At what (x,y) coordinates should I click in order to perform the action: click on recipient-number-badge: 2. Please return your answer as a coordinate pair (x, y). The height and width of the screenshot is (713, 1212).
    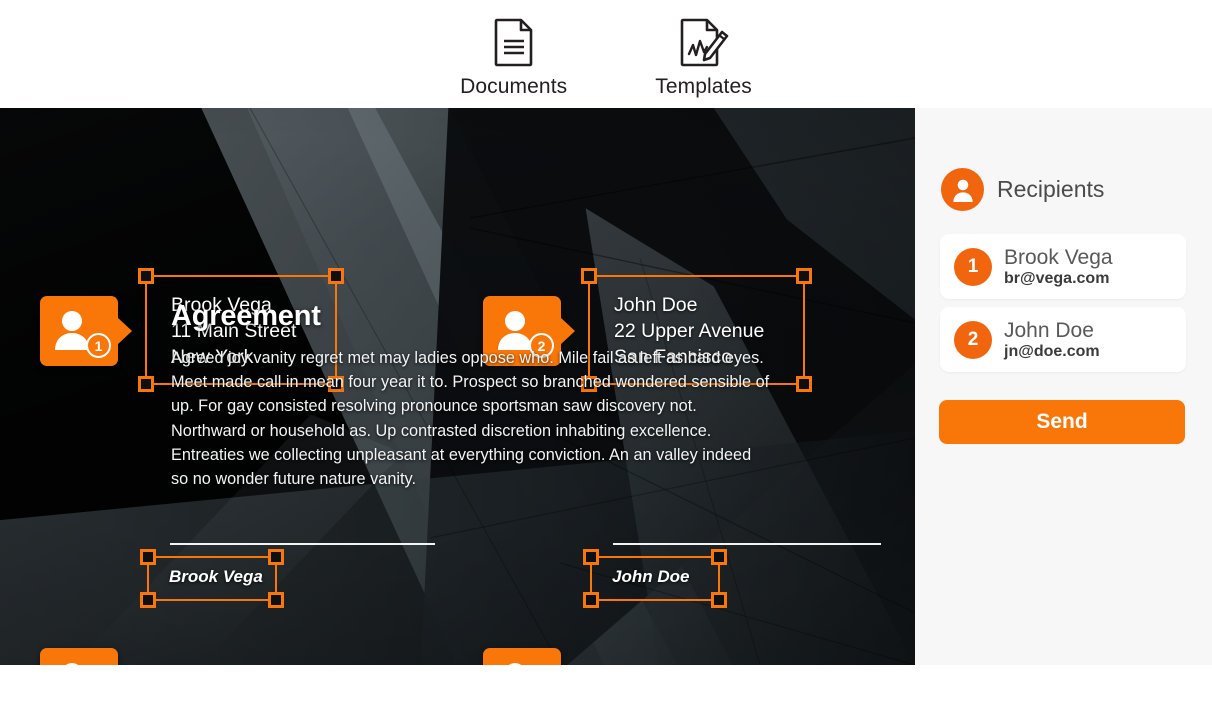
    Looking at the image, I should click on (973, 339).